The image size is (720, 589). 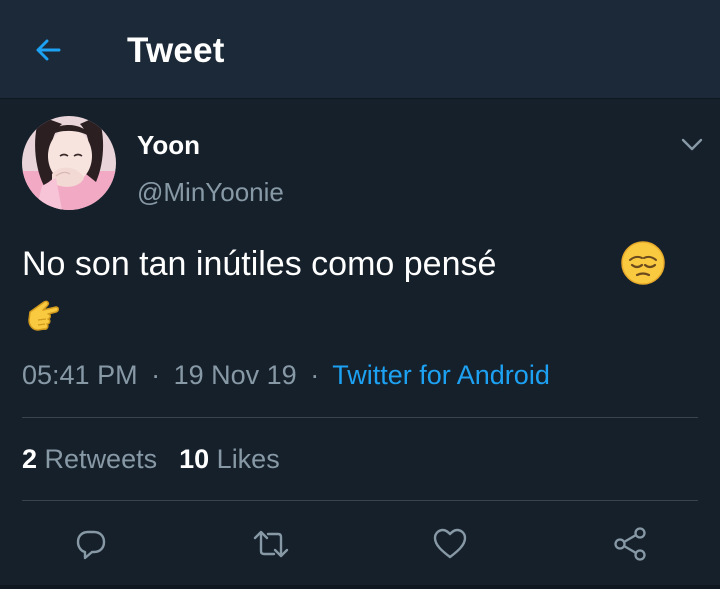 I want to click on tweet-text: No son tan inútiles como pensé, so click(x=259, y=264).